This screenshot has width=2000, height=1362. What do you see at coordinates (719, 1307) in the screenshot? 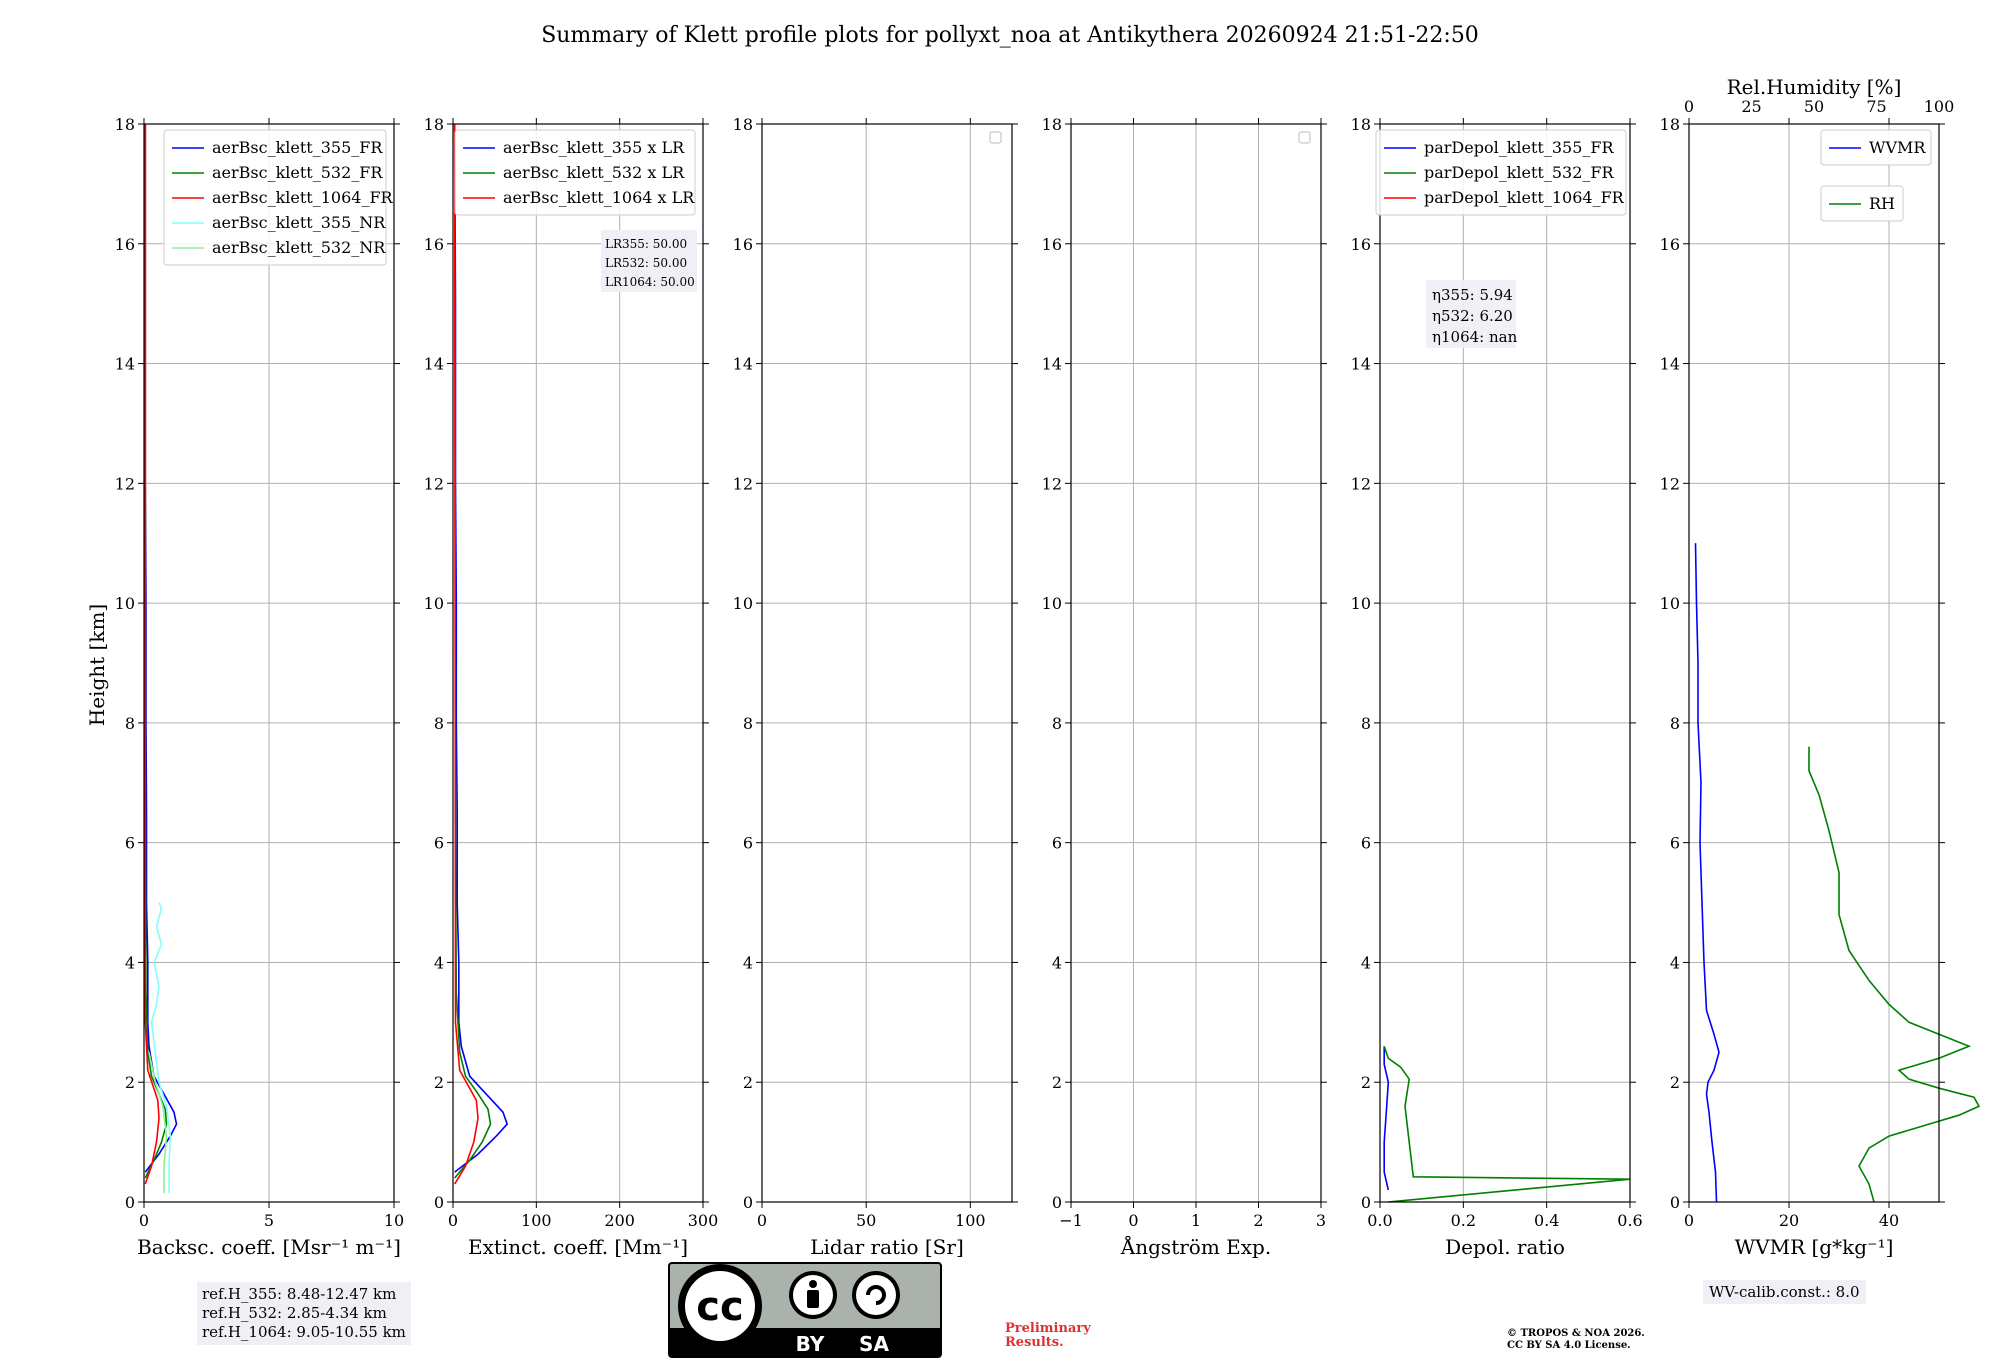
I see `cc-logo-text: cc` at bounding box center [719, 1307].